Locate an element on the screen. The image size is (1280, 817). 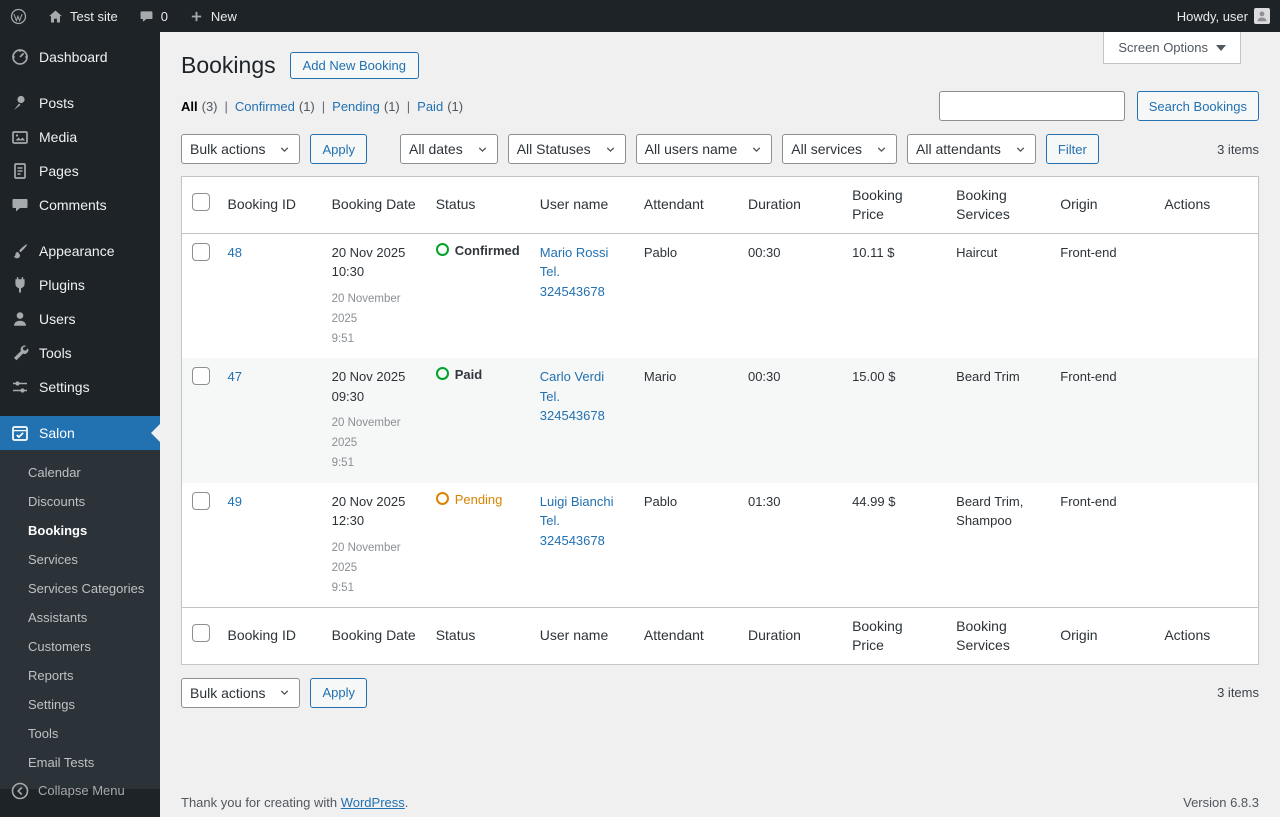
attendant-name: Pablo is located at coordinates (660, 252).